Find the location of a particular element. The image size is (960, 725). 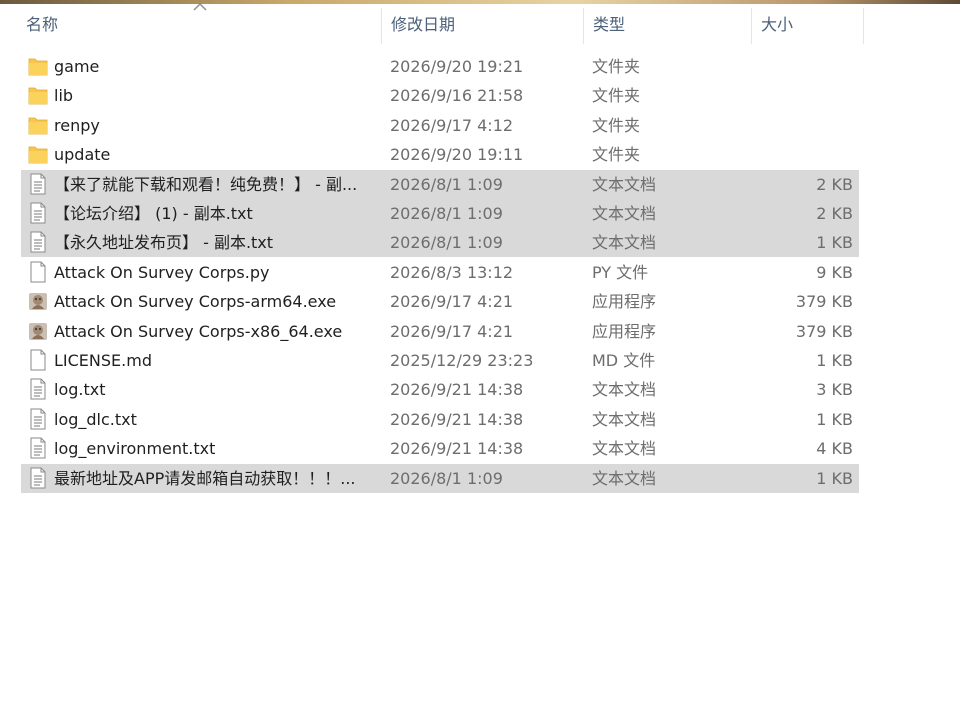

file-row: log_dlc.txt 2026/9/21 14:38 文本文档 1 KB is located at coordinates (440, 419).